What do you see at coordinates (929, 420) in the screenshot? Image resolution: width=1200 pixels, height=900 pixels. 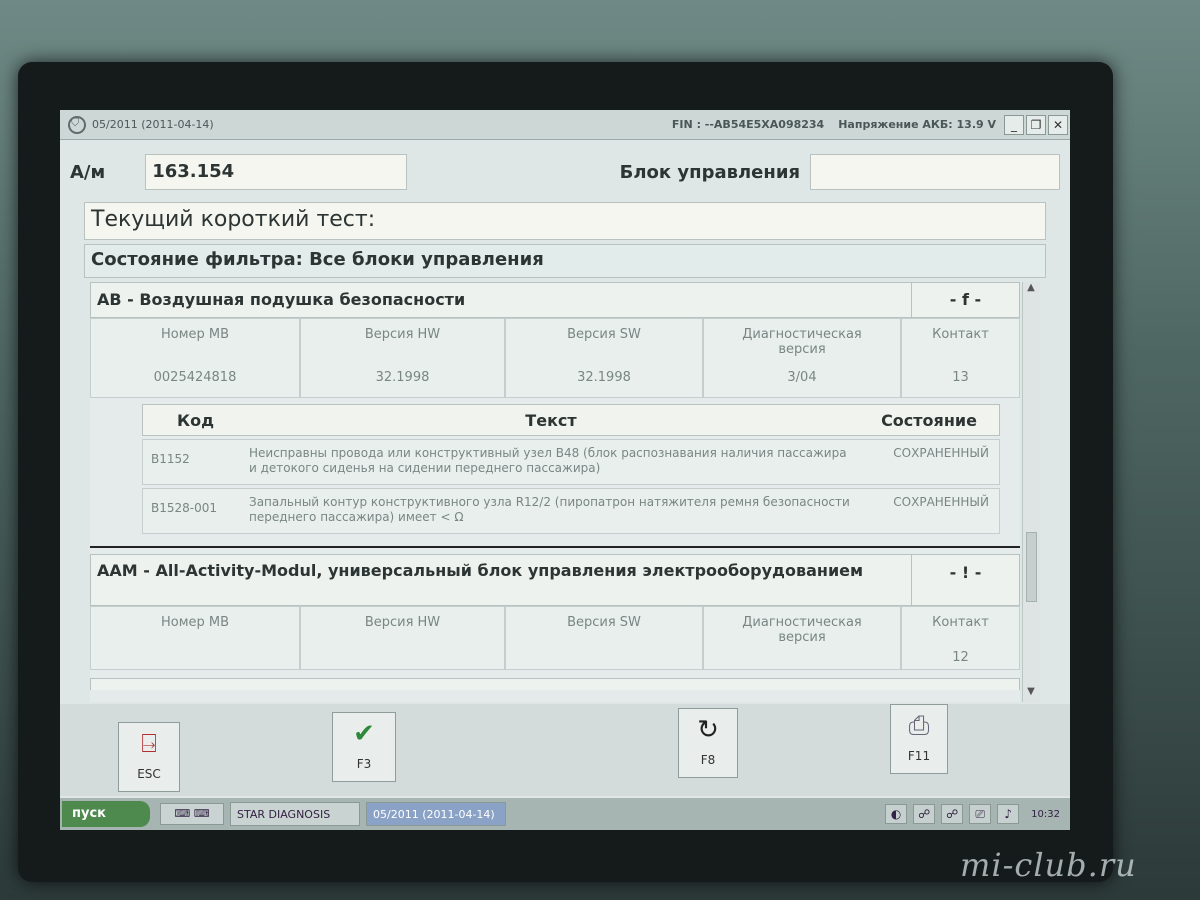 I see `state-col-header: Состояние` at bounding box center [929, 420].